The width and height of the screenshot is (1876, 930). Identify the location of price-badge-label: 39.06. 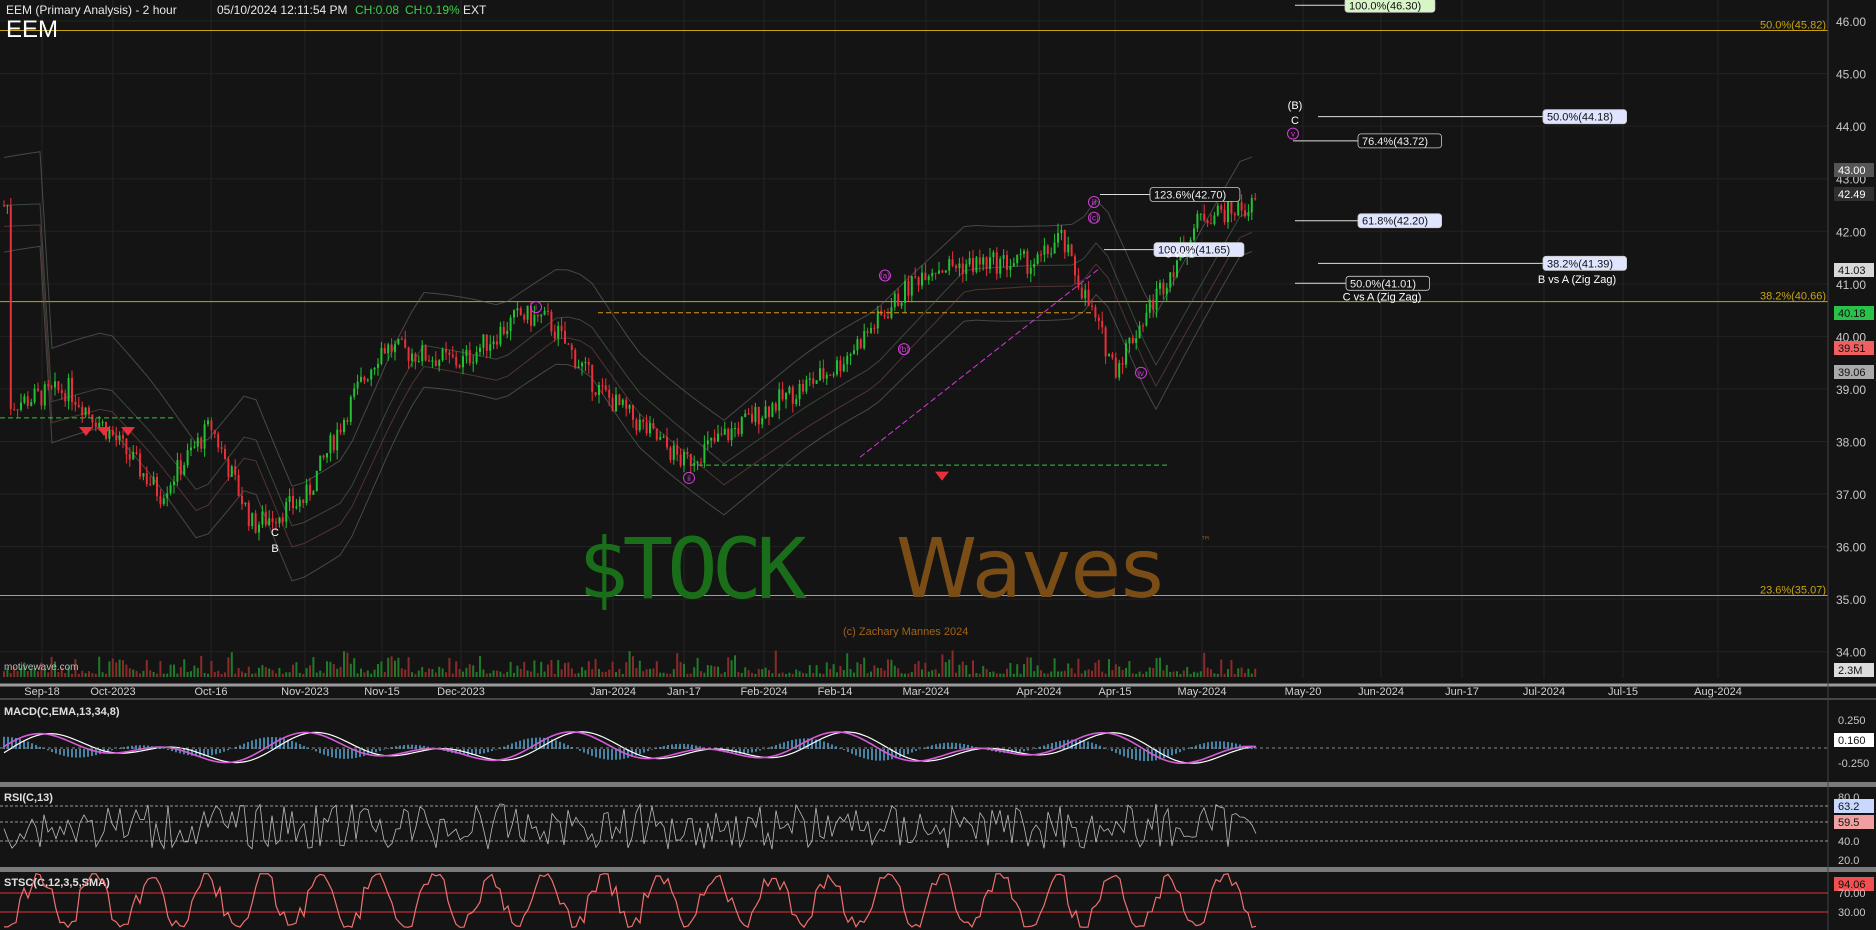
(1852, 373).